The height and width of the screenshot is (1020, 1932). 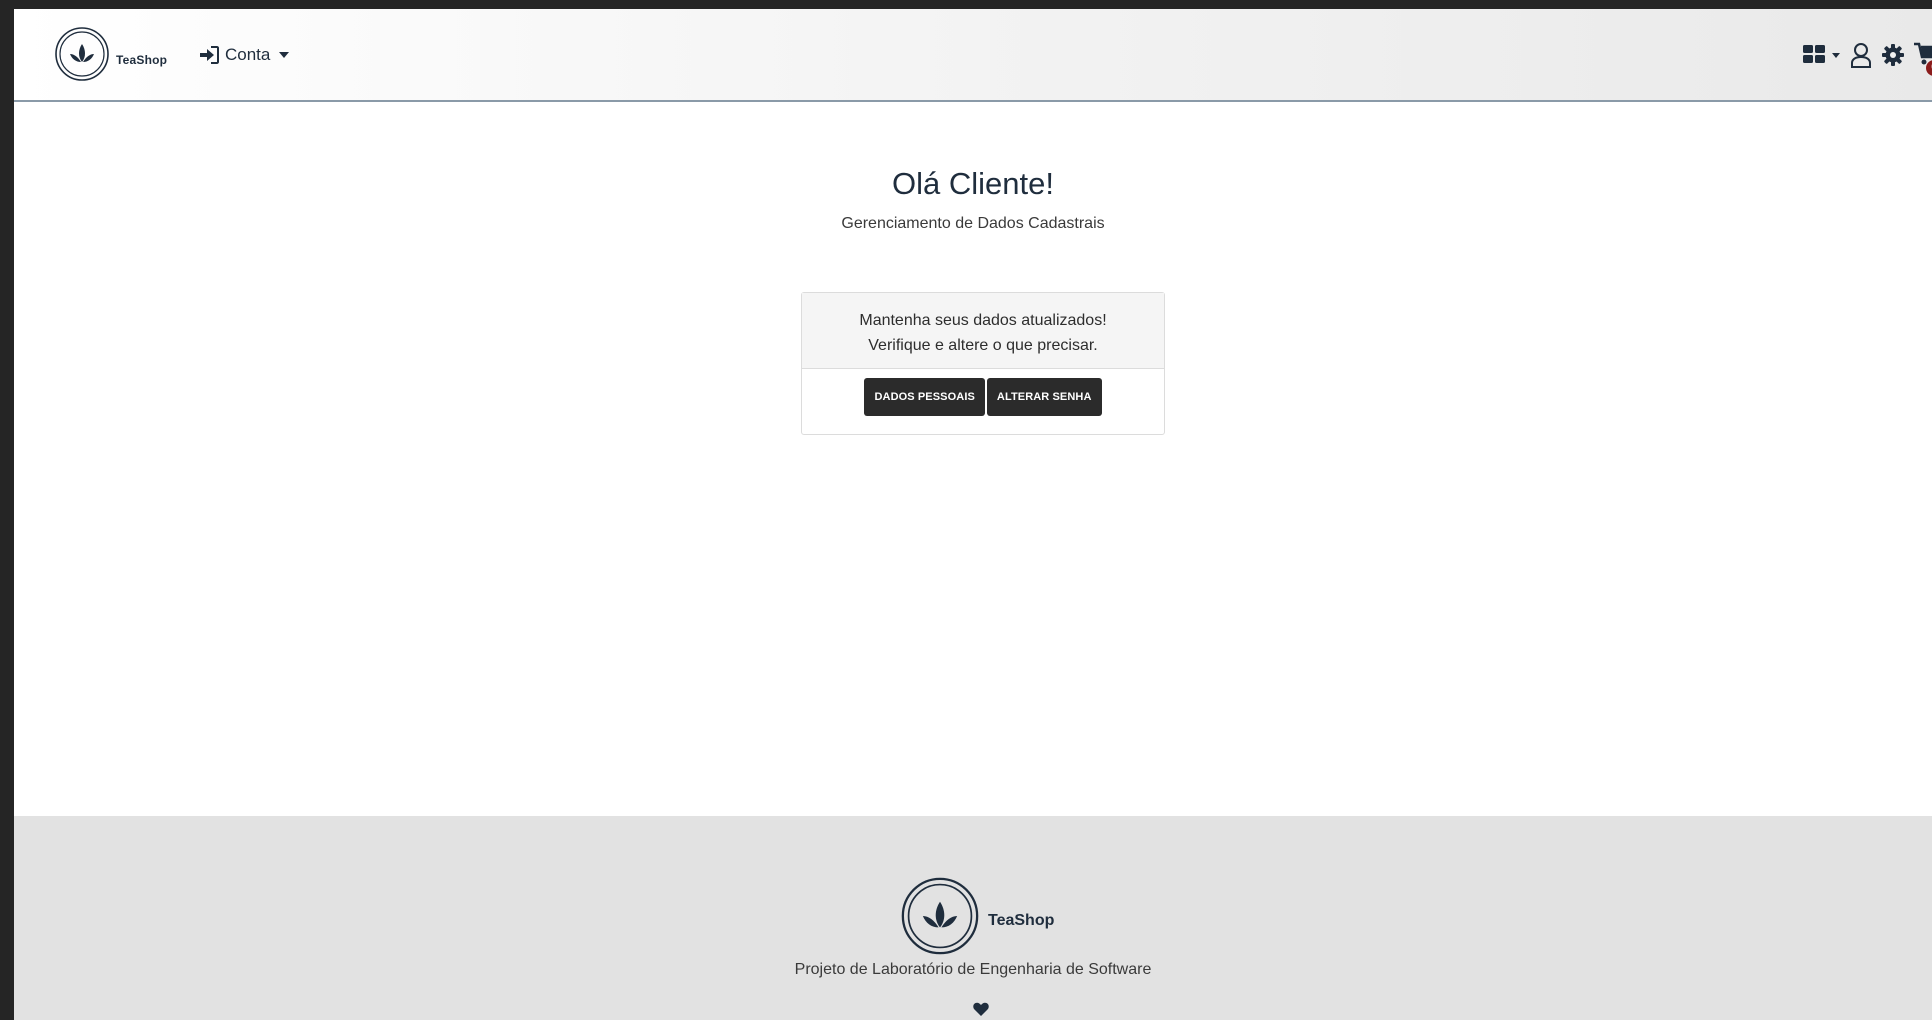 I want to click on heart-icon, so click(x=981, y=1009).